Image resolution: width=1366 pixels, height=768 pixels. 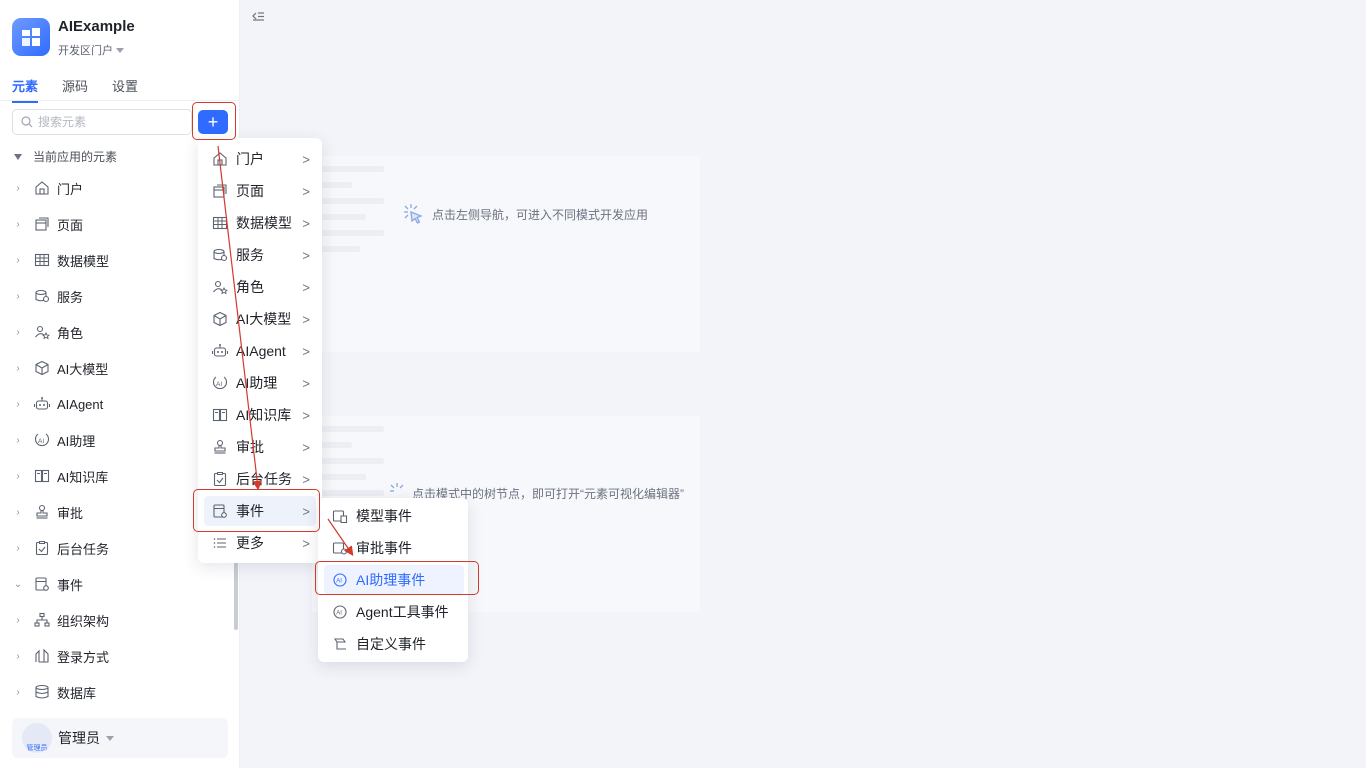 I want to click on model-event-icon, so click(x=340, y=516).